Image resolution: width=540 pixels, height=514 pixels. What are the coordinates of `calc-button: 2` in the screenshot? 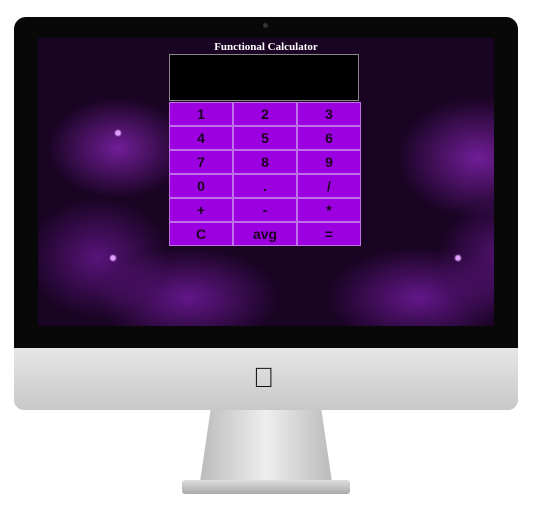 It's located at (265, 114).